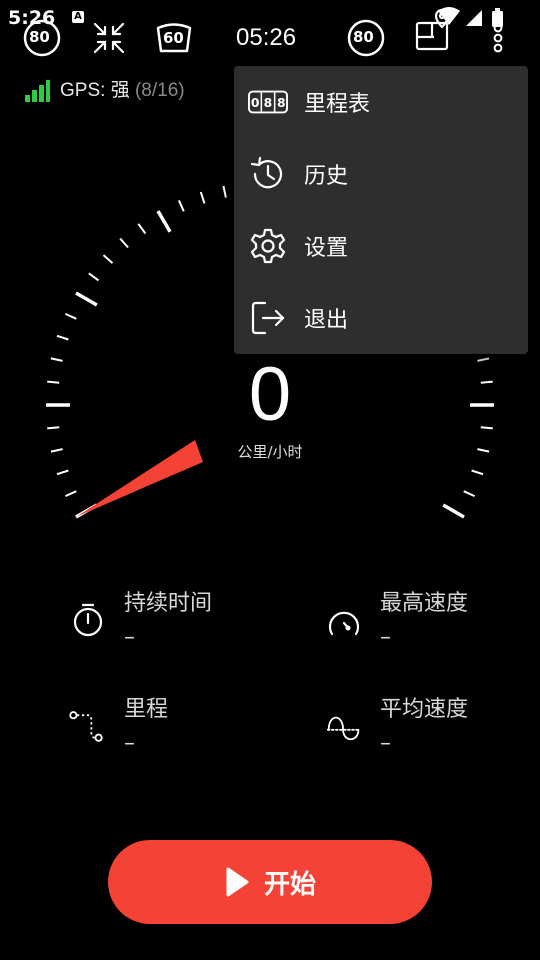 The image size is (540, 960). What do you see at coordinates (326, 248) in the screenshot?
I see `menu-label-settings: 设置` at bounding box center [326, 248].